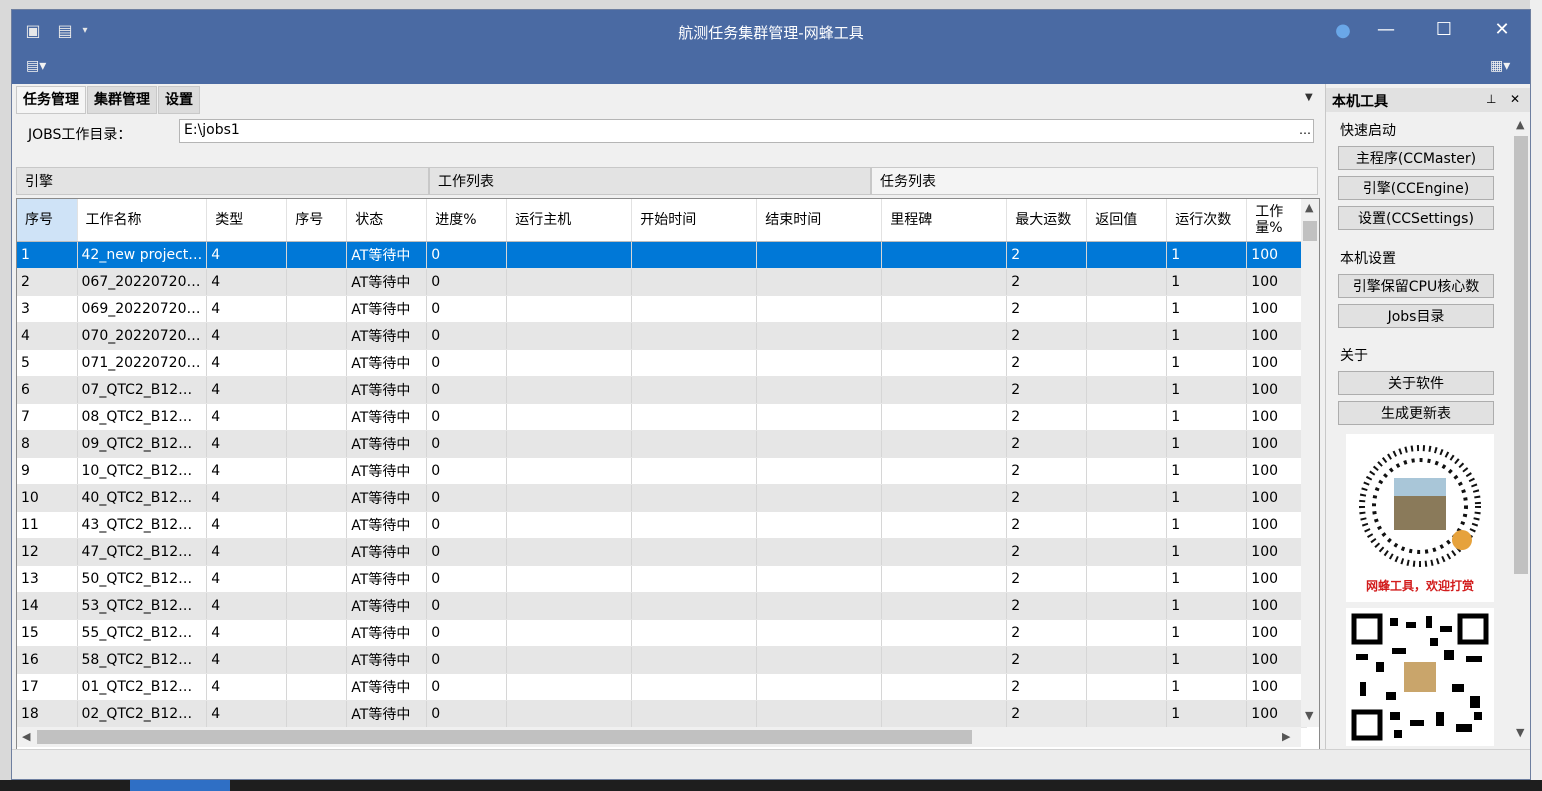  What do you see at coordinates (1416, 383) in the screenshot?
I see `about-button: 关于软件` at bounding box center [1416, 383].